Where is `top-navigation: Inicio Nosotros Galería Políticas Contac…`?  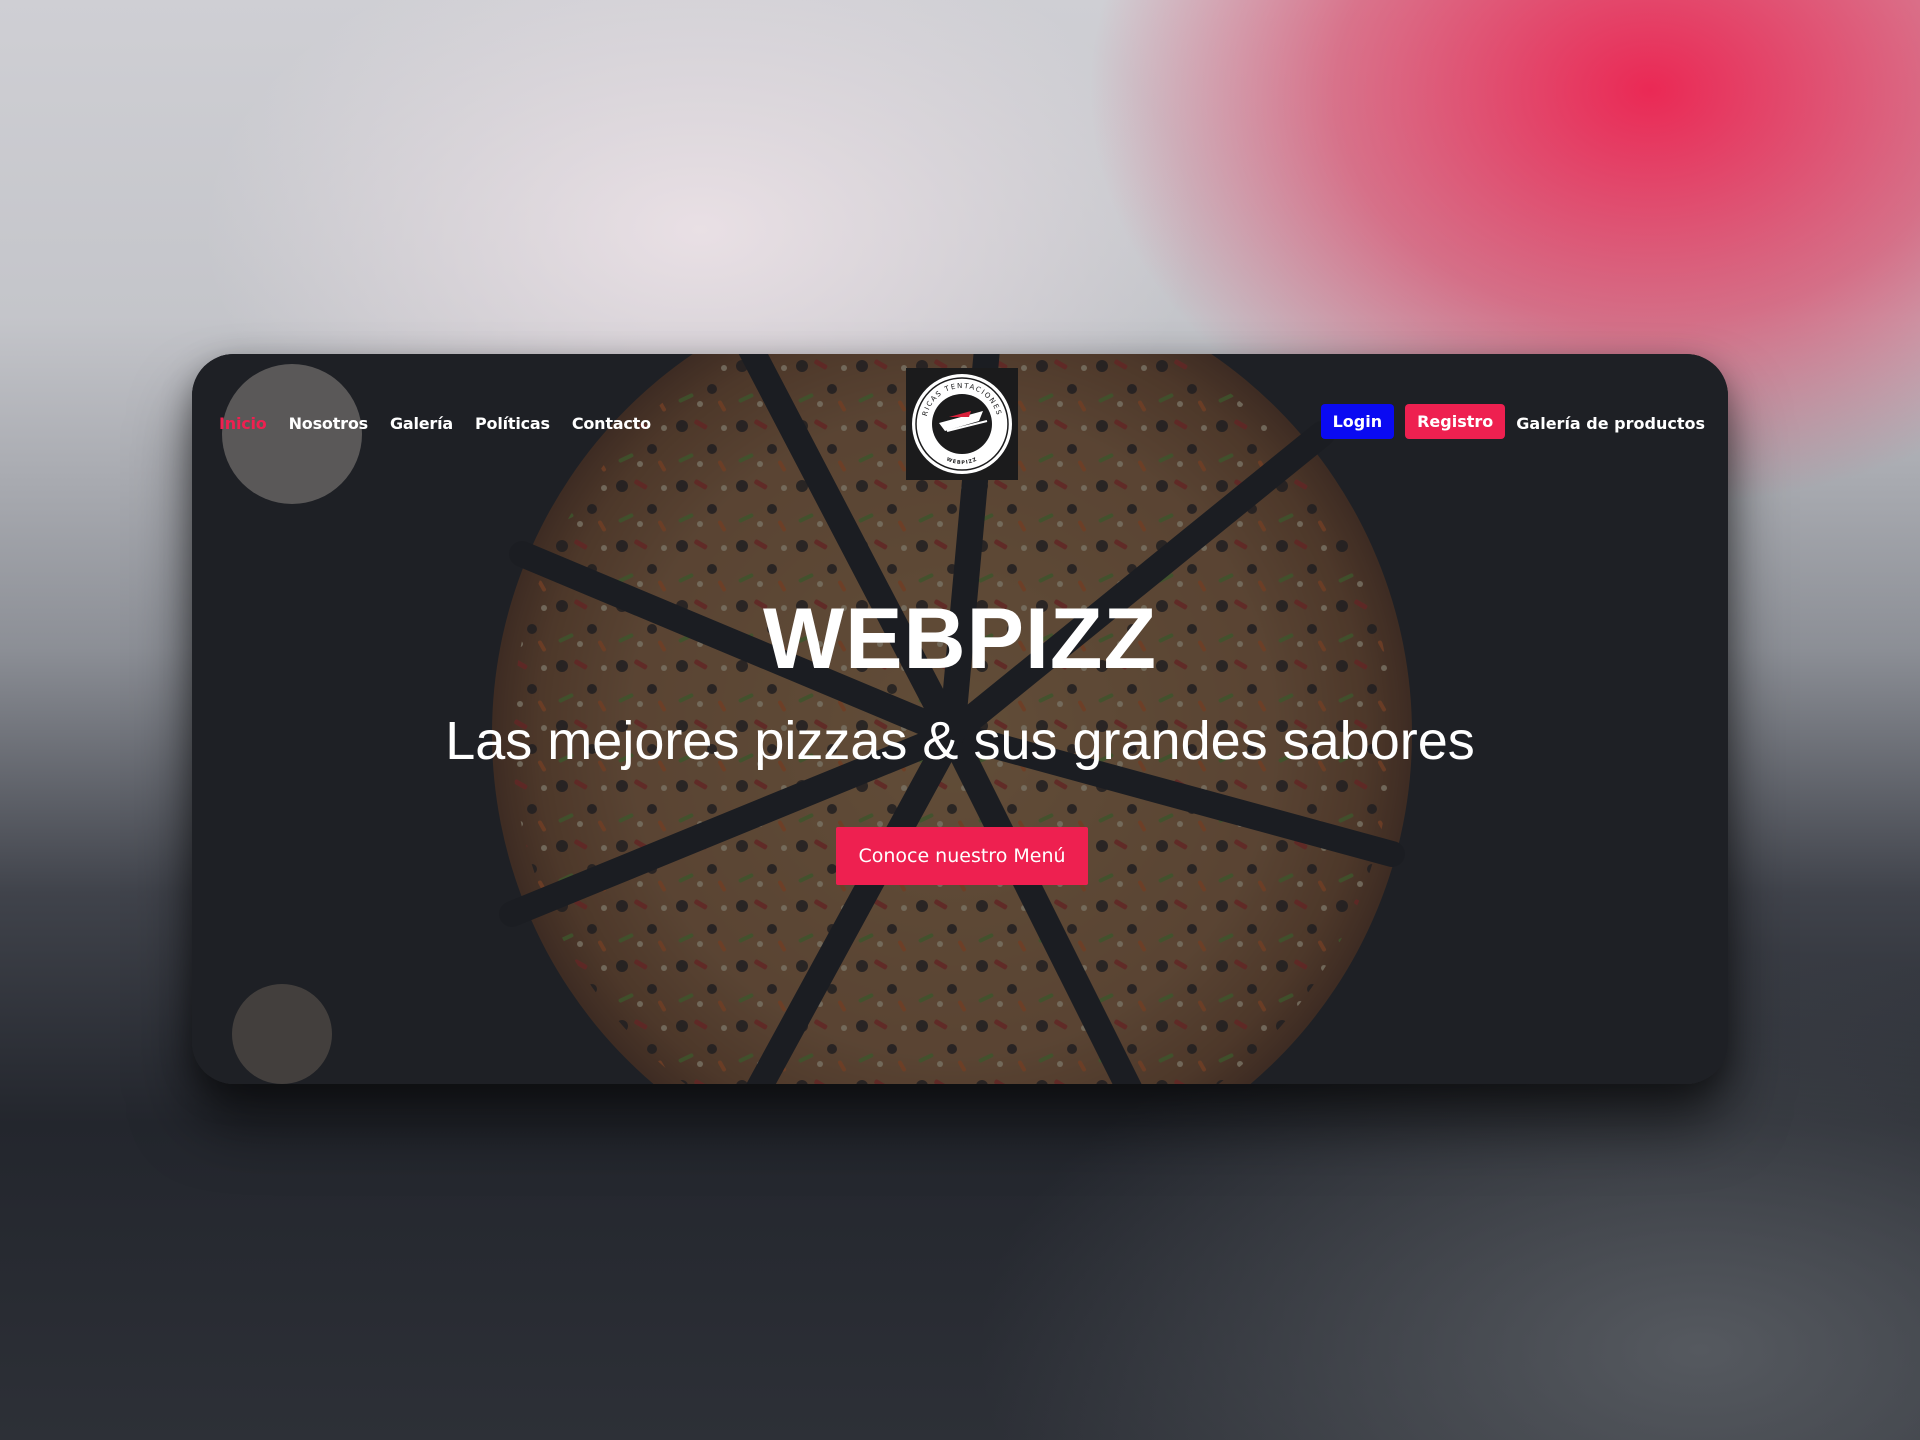
top-navigation: Inicio Nosotros Galería Políticas Contac… is located at coordinates (960, 424).